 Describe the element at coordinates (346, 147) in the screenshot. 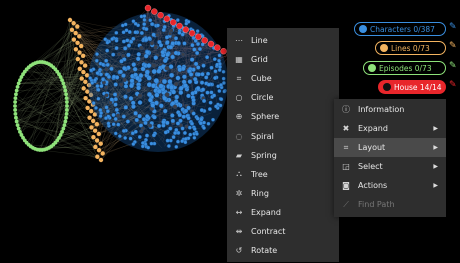

I see `layout-icon: ⌗` at that location.